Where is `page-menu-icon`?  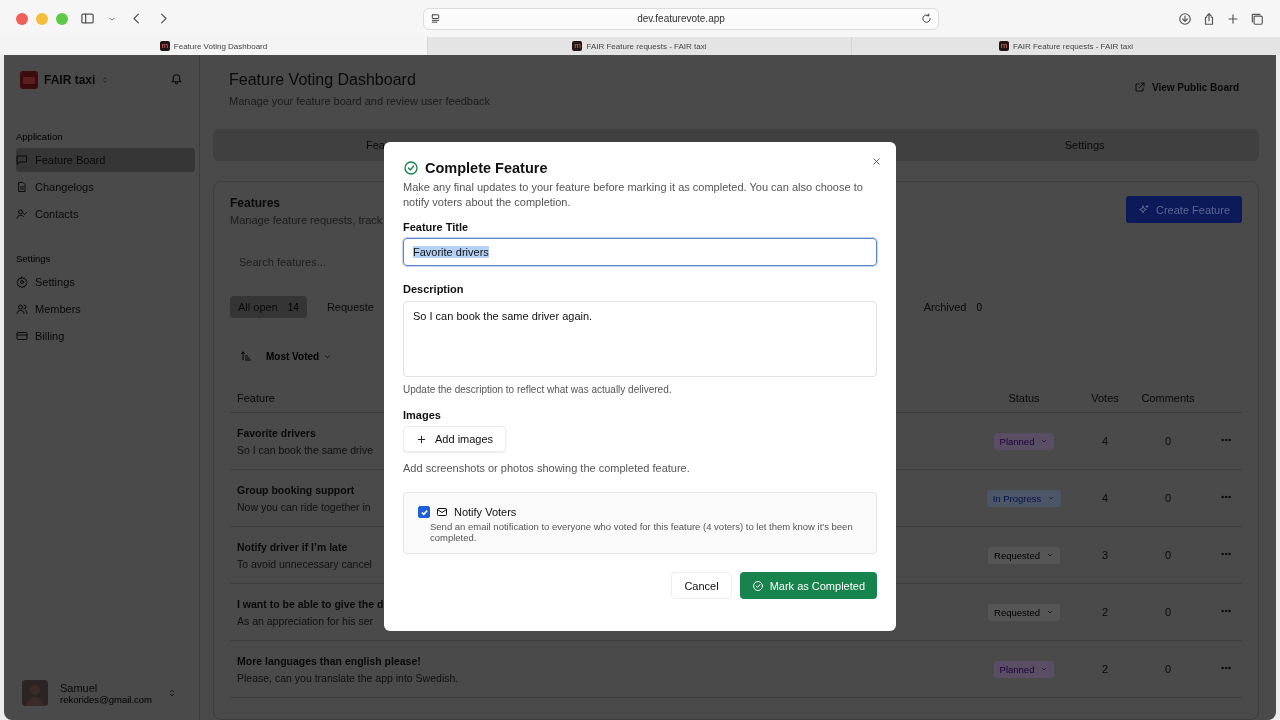
page-menu-icon is located at coordinates (435, 18).